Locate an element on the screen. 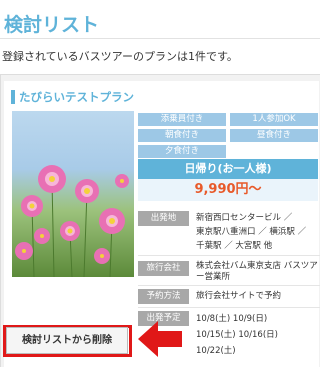 This screenshot has width=320, height=367. plan-price: 9,990円〜 is located at coordinates (228, 190).